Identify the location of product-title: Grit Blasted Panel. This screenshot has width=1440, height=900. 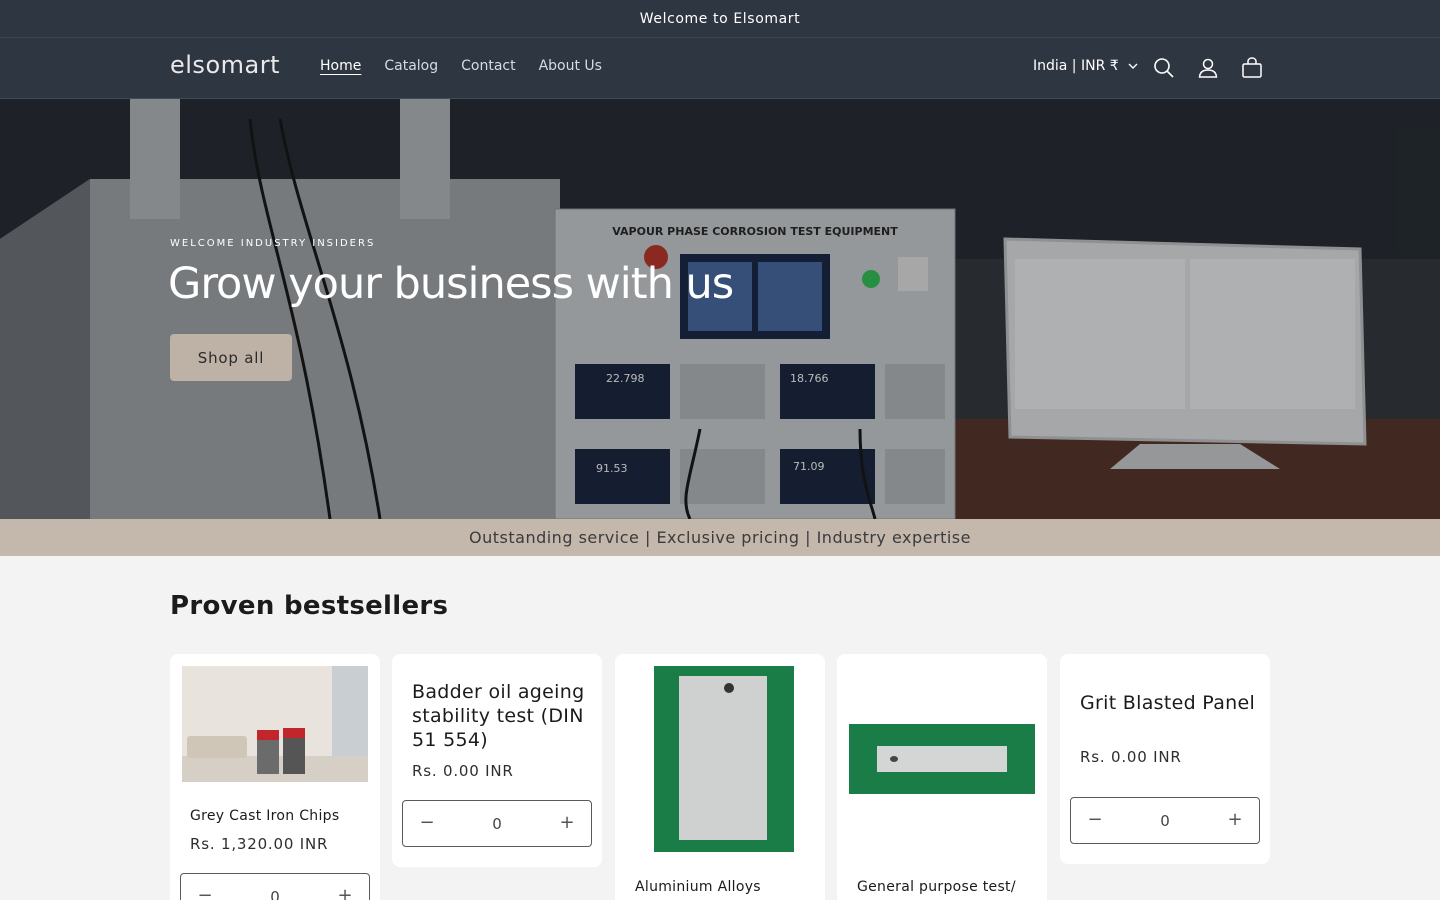
(1170, 703).